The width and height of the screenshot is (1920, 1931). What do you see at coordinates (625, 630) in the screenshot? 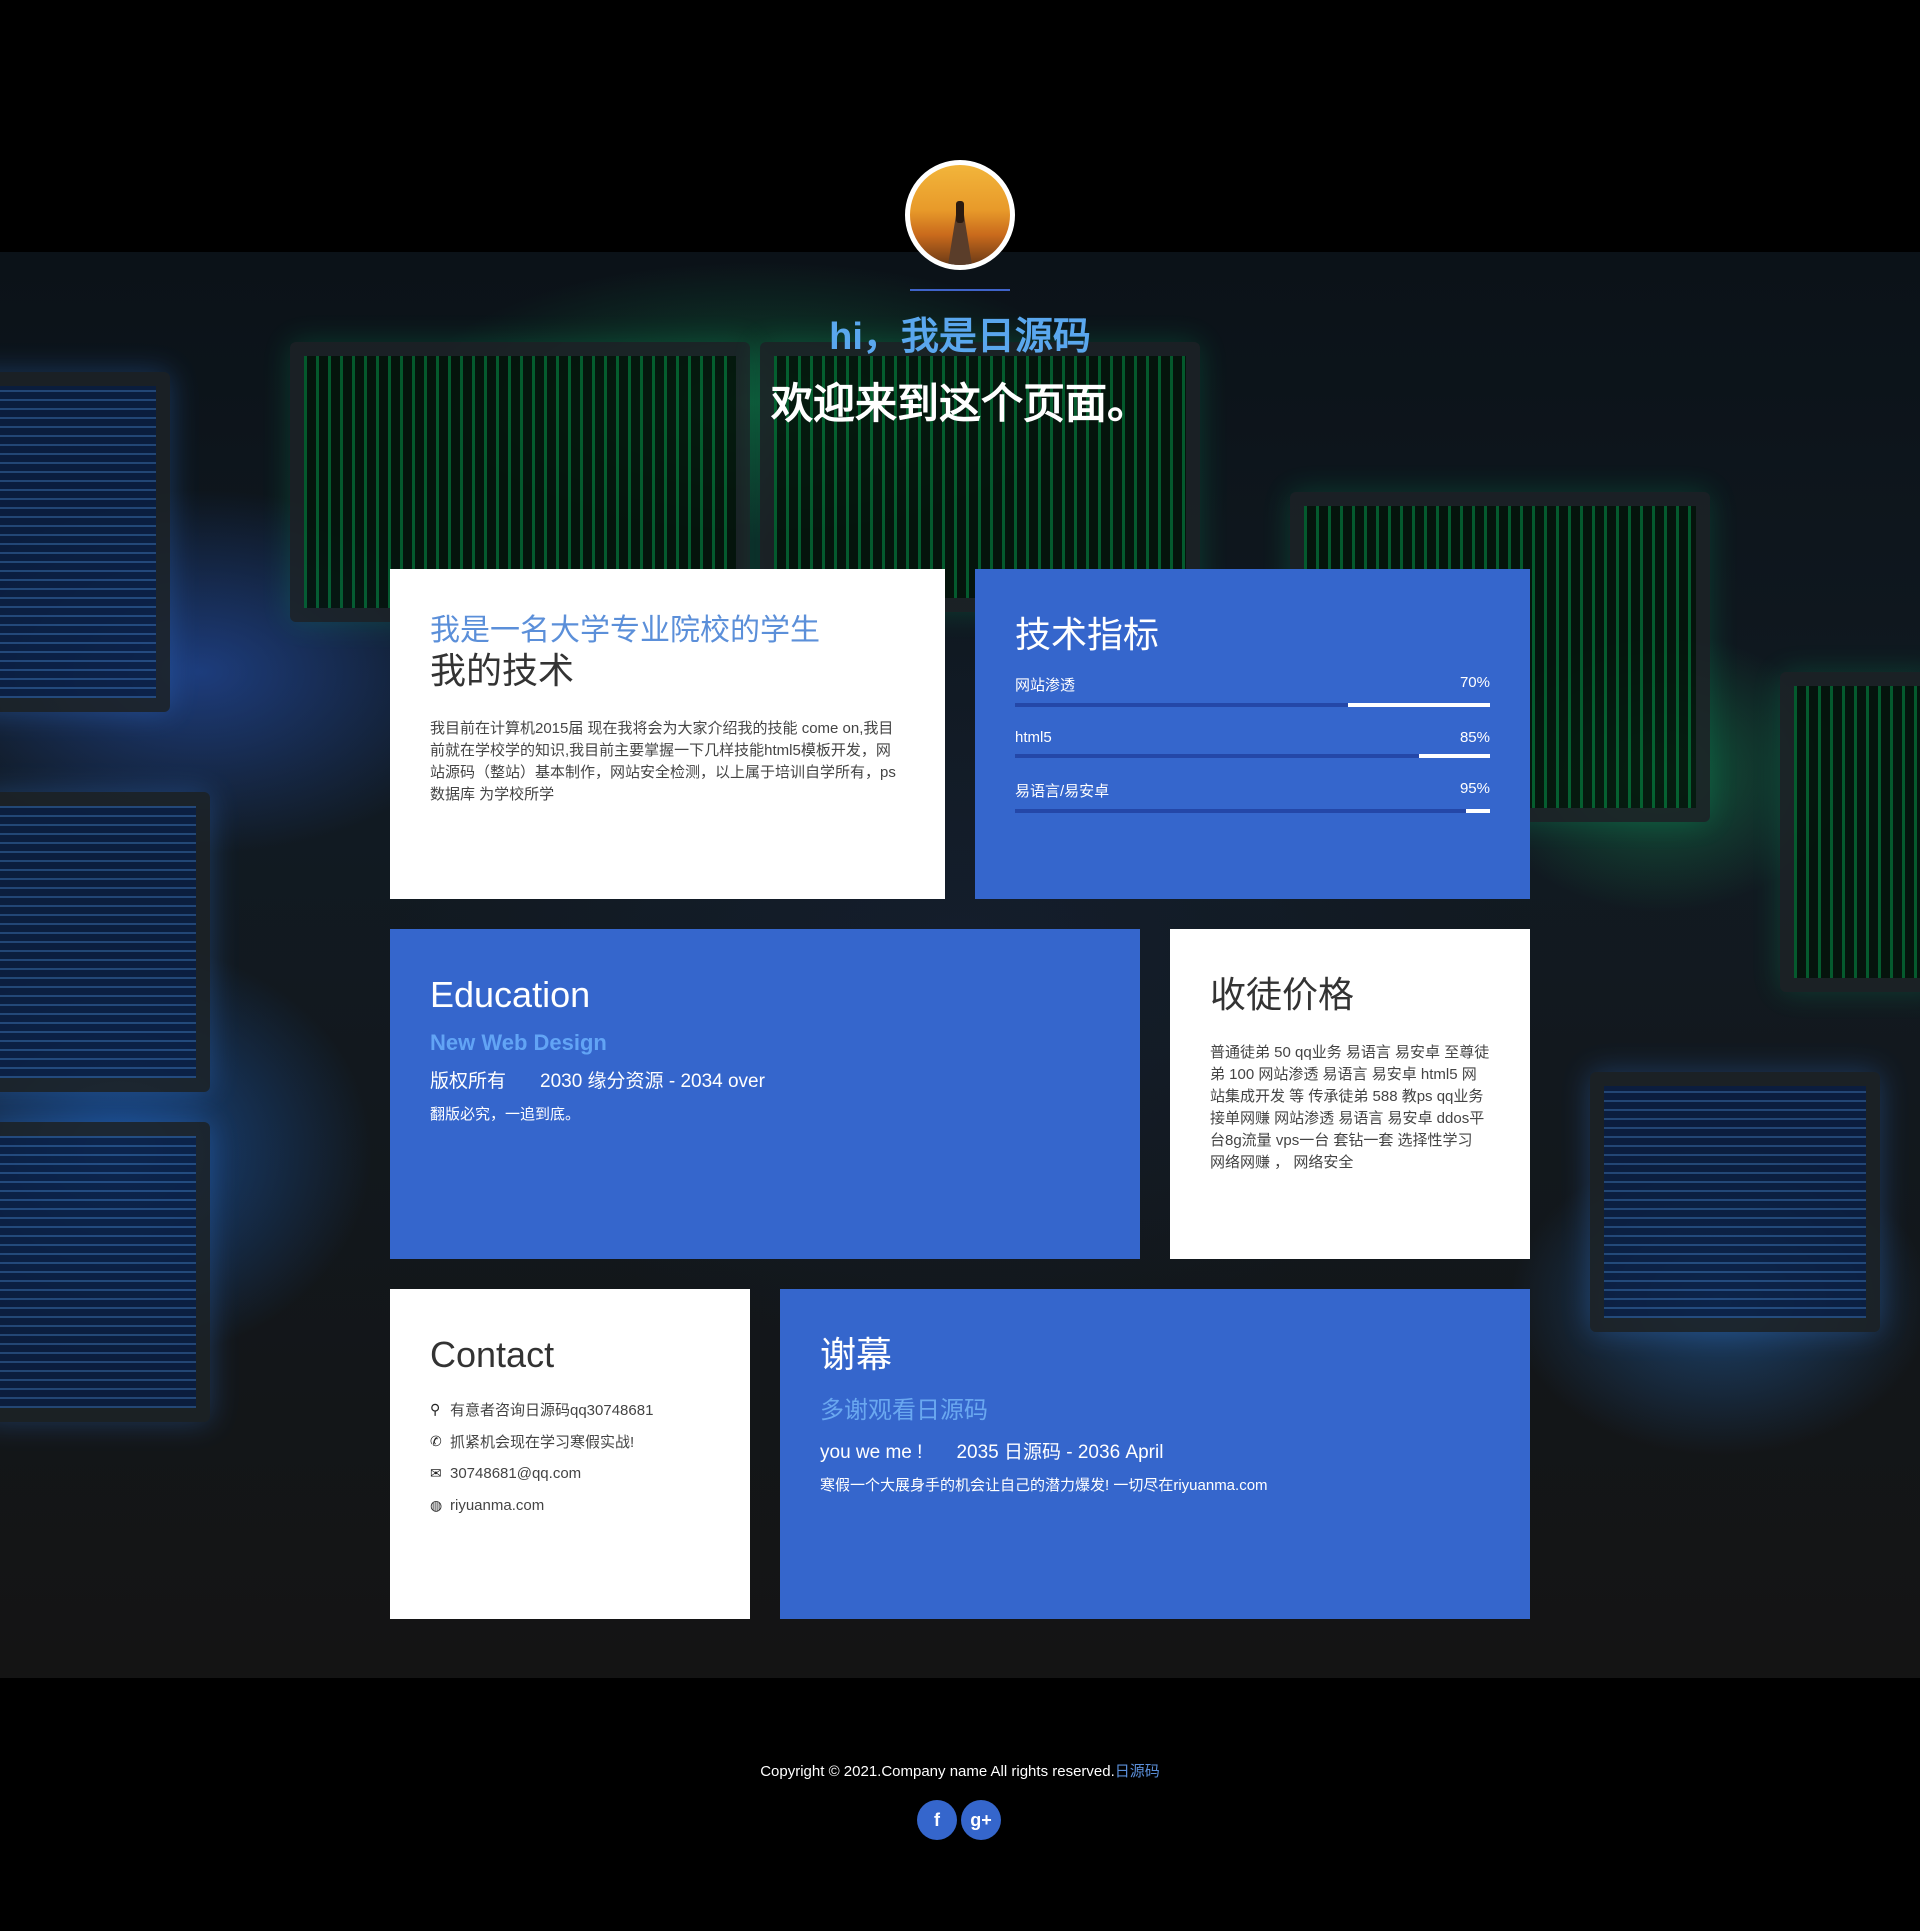
I see `about-accent: 我是一名大学专业院校的学生` at bounding box center [625, 630].